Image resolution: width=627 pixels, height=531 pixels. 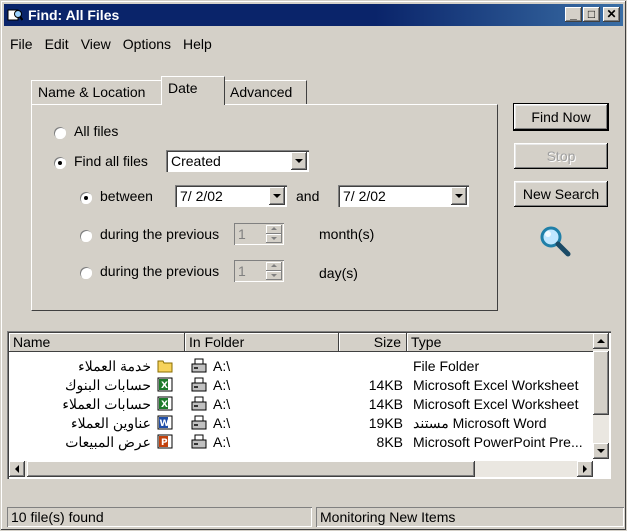 What do you see at coordinates (183, 88) in the screenshot?
I see `tab-date-label: Date` at bounding box center [183, 88].